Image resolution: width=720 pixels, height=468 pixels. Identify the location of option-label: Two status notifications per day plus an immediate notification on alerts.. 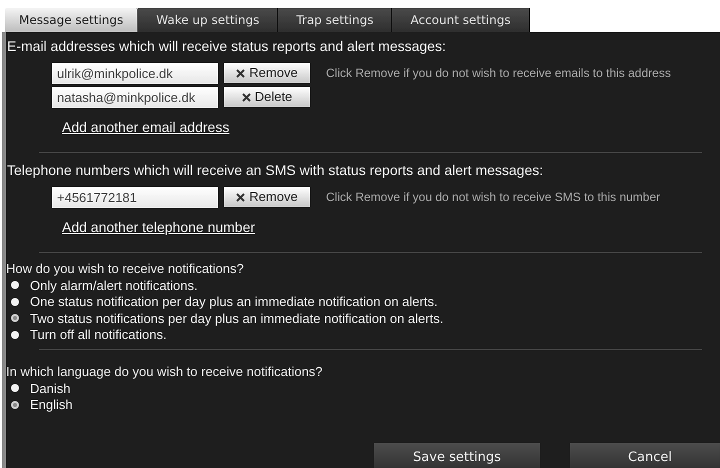
(237, 319).